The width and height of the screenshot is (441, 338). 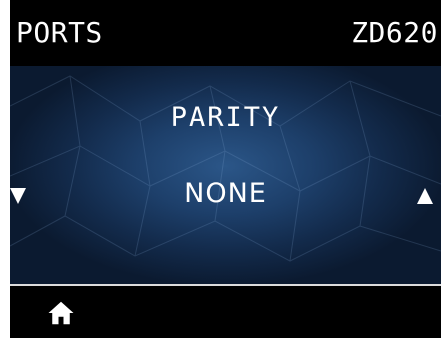 What do you see at coordinates (61, 313) in the screenshot?
I see `home-icon` at bounding box center [61, 313].